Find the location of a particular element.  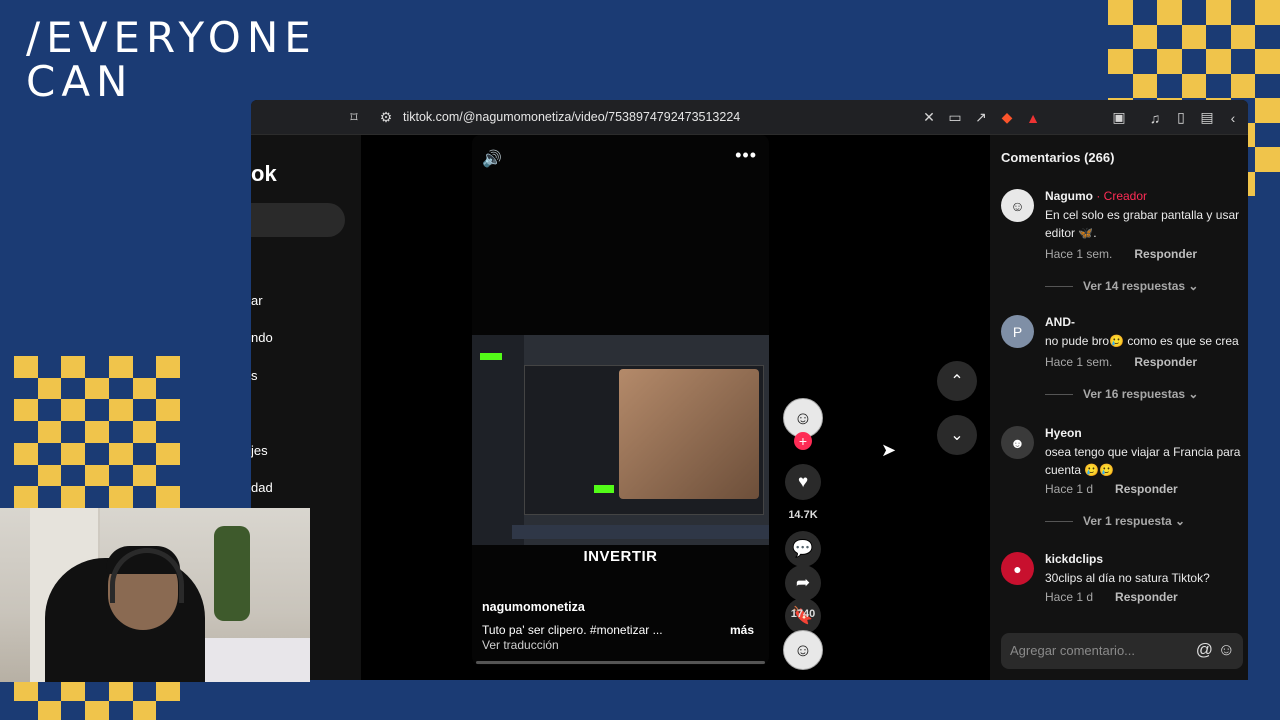

video-author: nagumomonetiza is located at coordinates (533, 607).